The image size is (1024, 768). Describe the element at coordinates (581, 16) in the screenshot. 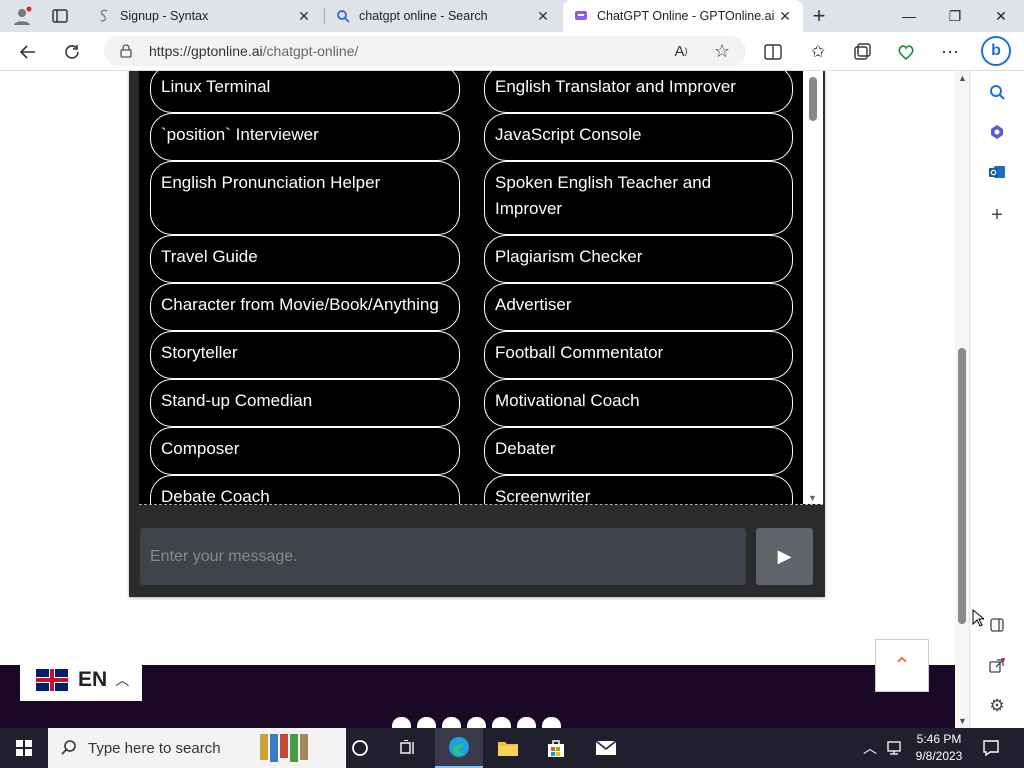

I see `gptonline-icon` at that location.